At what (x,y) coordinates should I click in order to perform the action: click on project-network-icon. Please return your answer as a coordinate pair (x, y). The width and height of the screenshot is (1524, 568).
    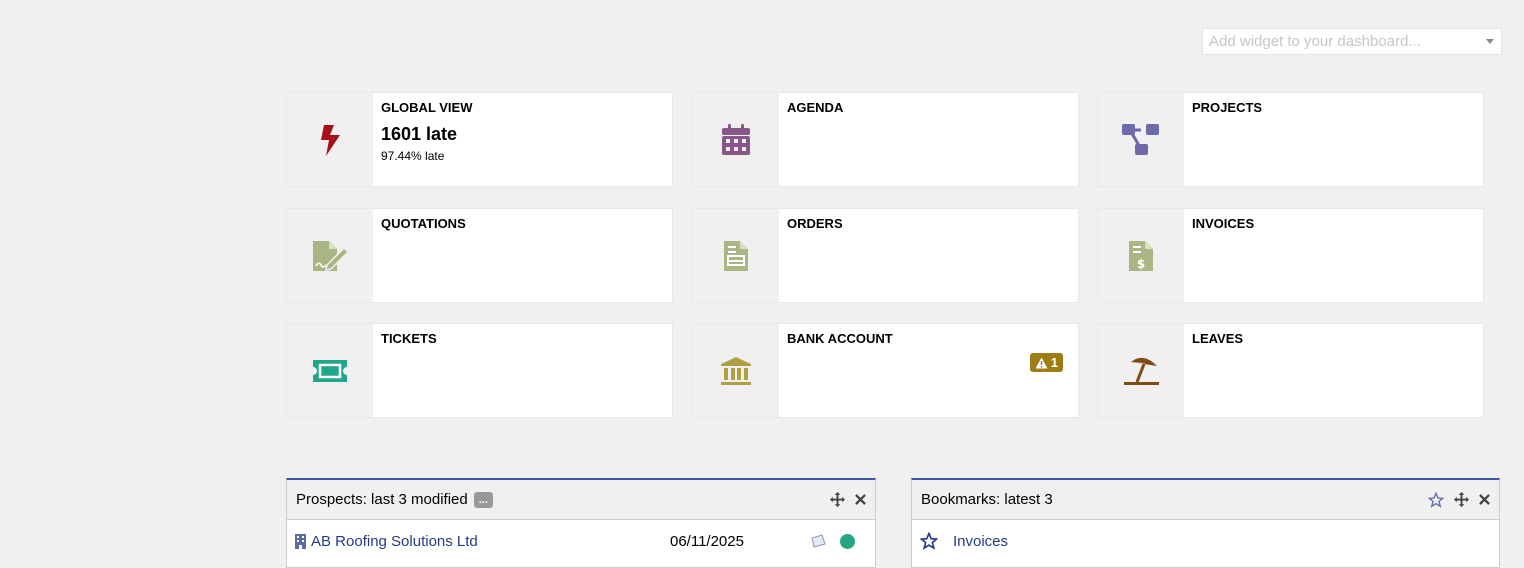
    Looking at the image, I should click on (1140, 139).